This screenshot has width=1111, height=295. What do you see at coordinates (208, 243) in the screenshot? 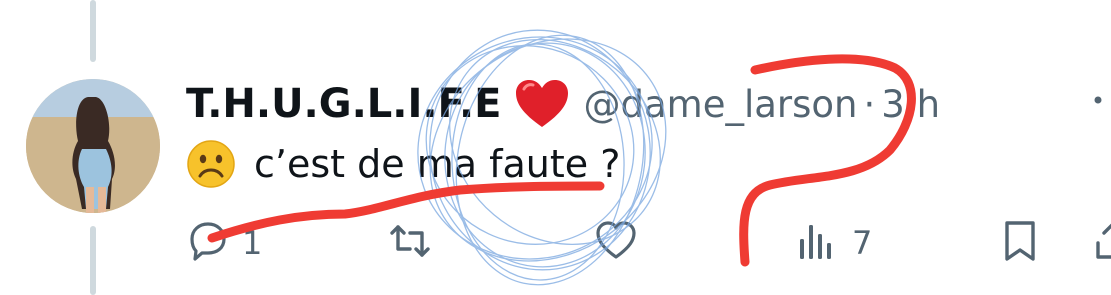
I see `reply-icon` at bounding box center [208, 243].